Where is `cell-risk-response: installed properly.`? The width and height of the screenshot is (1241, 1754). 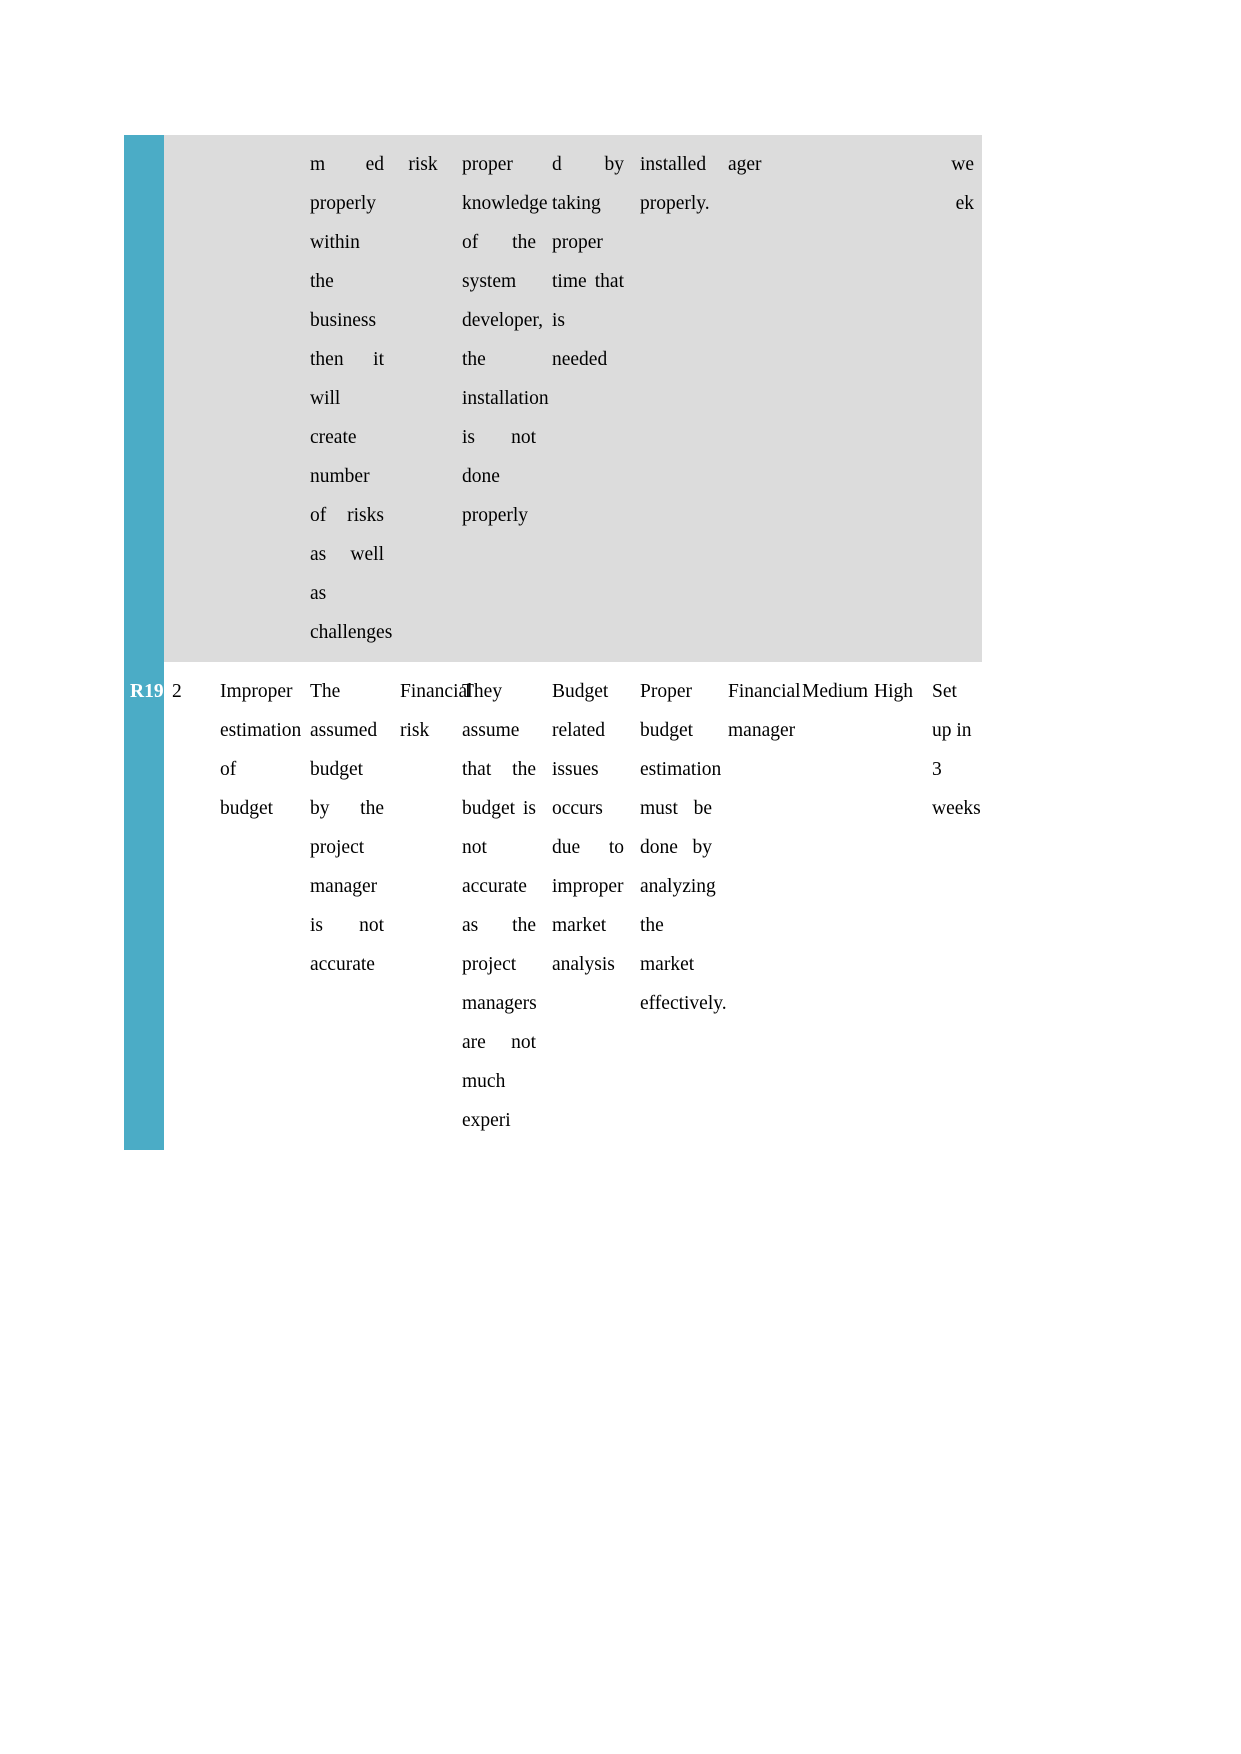
cell-risk-response: installed properly. is located at coordinates (676, 398).